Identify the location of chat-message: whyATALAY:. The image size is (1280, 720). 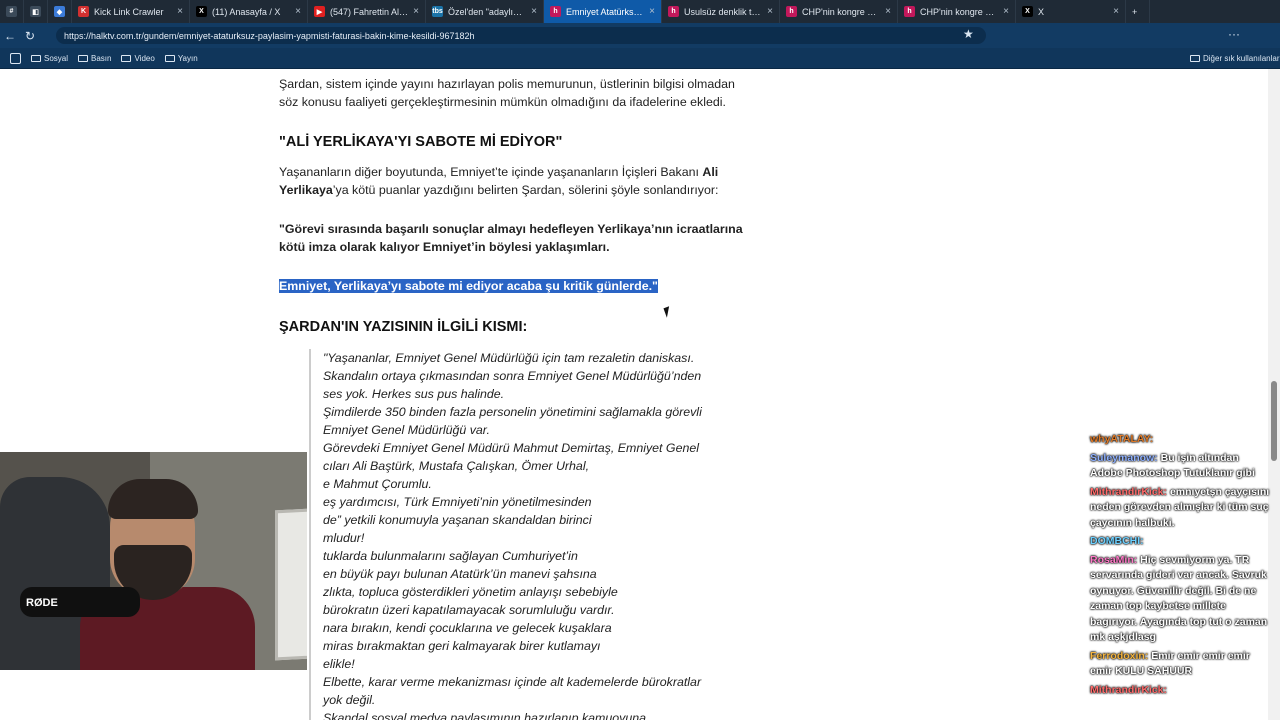
(1180, 440).